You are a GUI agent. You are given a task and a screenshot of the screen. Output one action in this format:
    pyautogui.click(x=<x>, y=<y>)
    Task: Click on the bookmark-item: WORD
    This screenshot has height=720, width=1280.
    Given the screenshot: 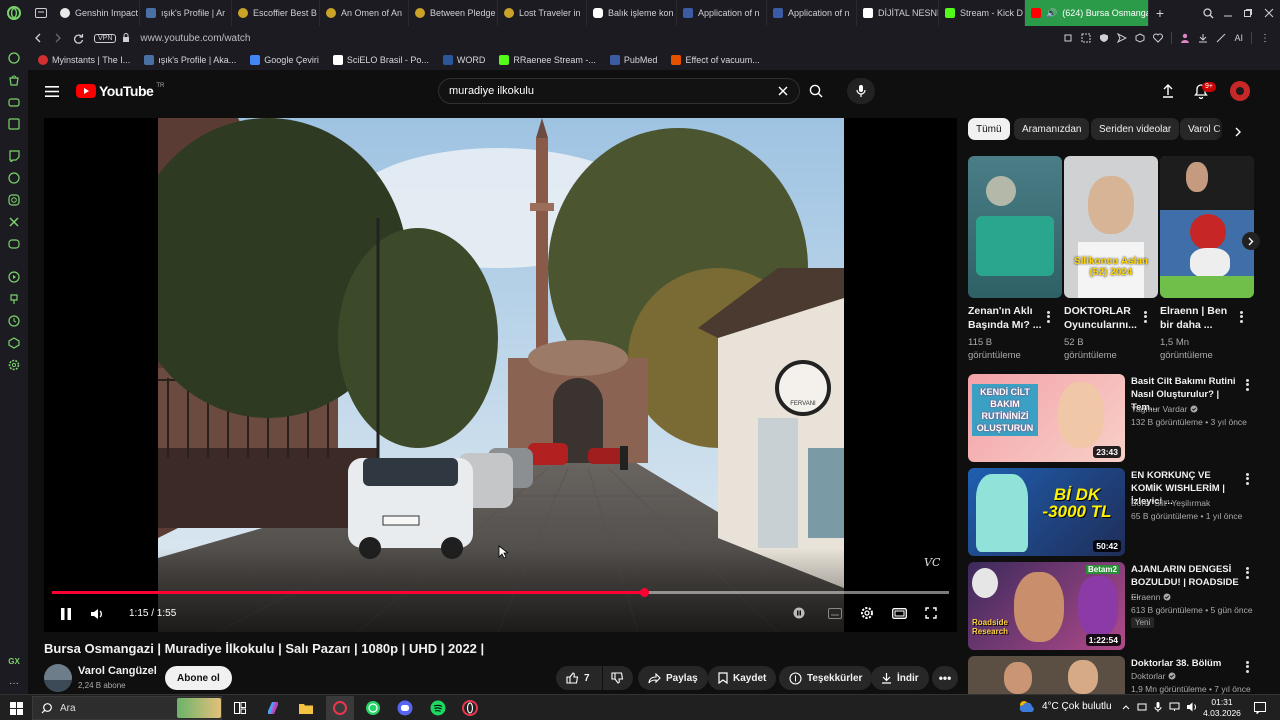 What is the action you would take?
    pyautogui.click(x=464, y=60)
    